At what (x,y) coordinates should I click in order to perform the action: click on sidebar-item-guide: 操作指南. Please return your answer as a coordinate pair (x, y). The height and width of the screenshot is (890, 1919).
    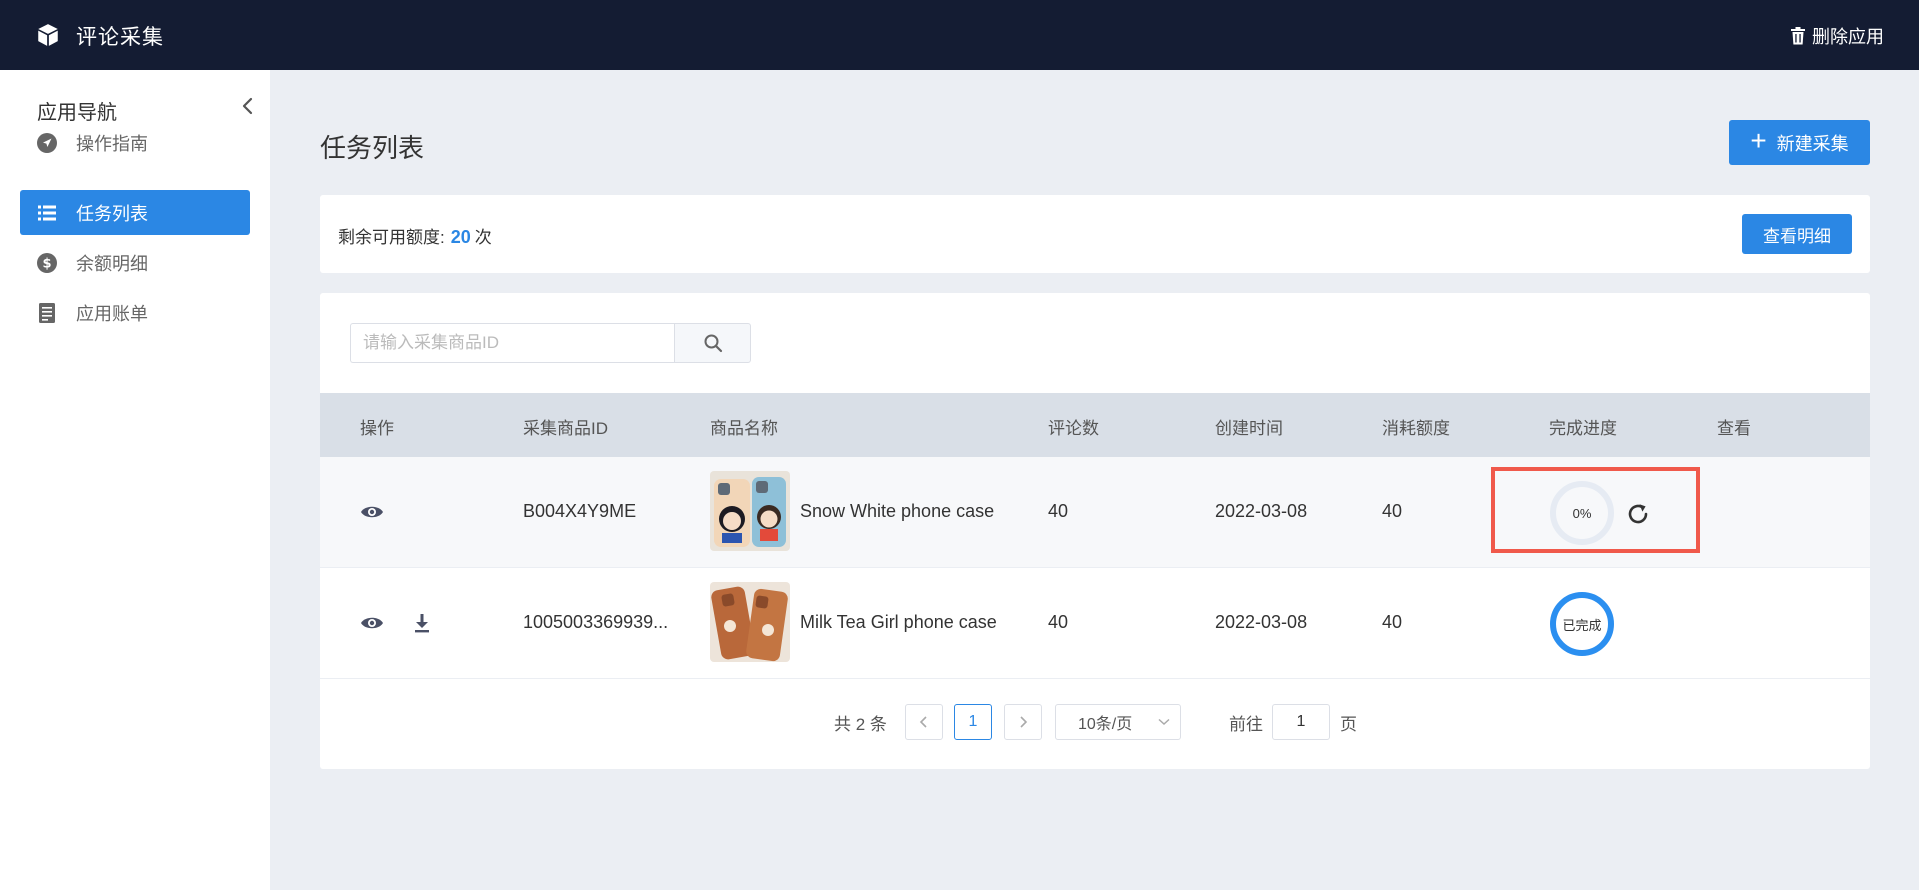
    Looking at the image, I should click on (135, 142).